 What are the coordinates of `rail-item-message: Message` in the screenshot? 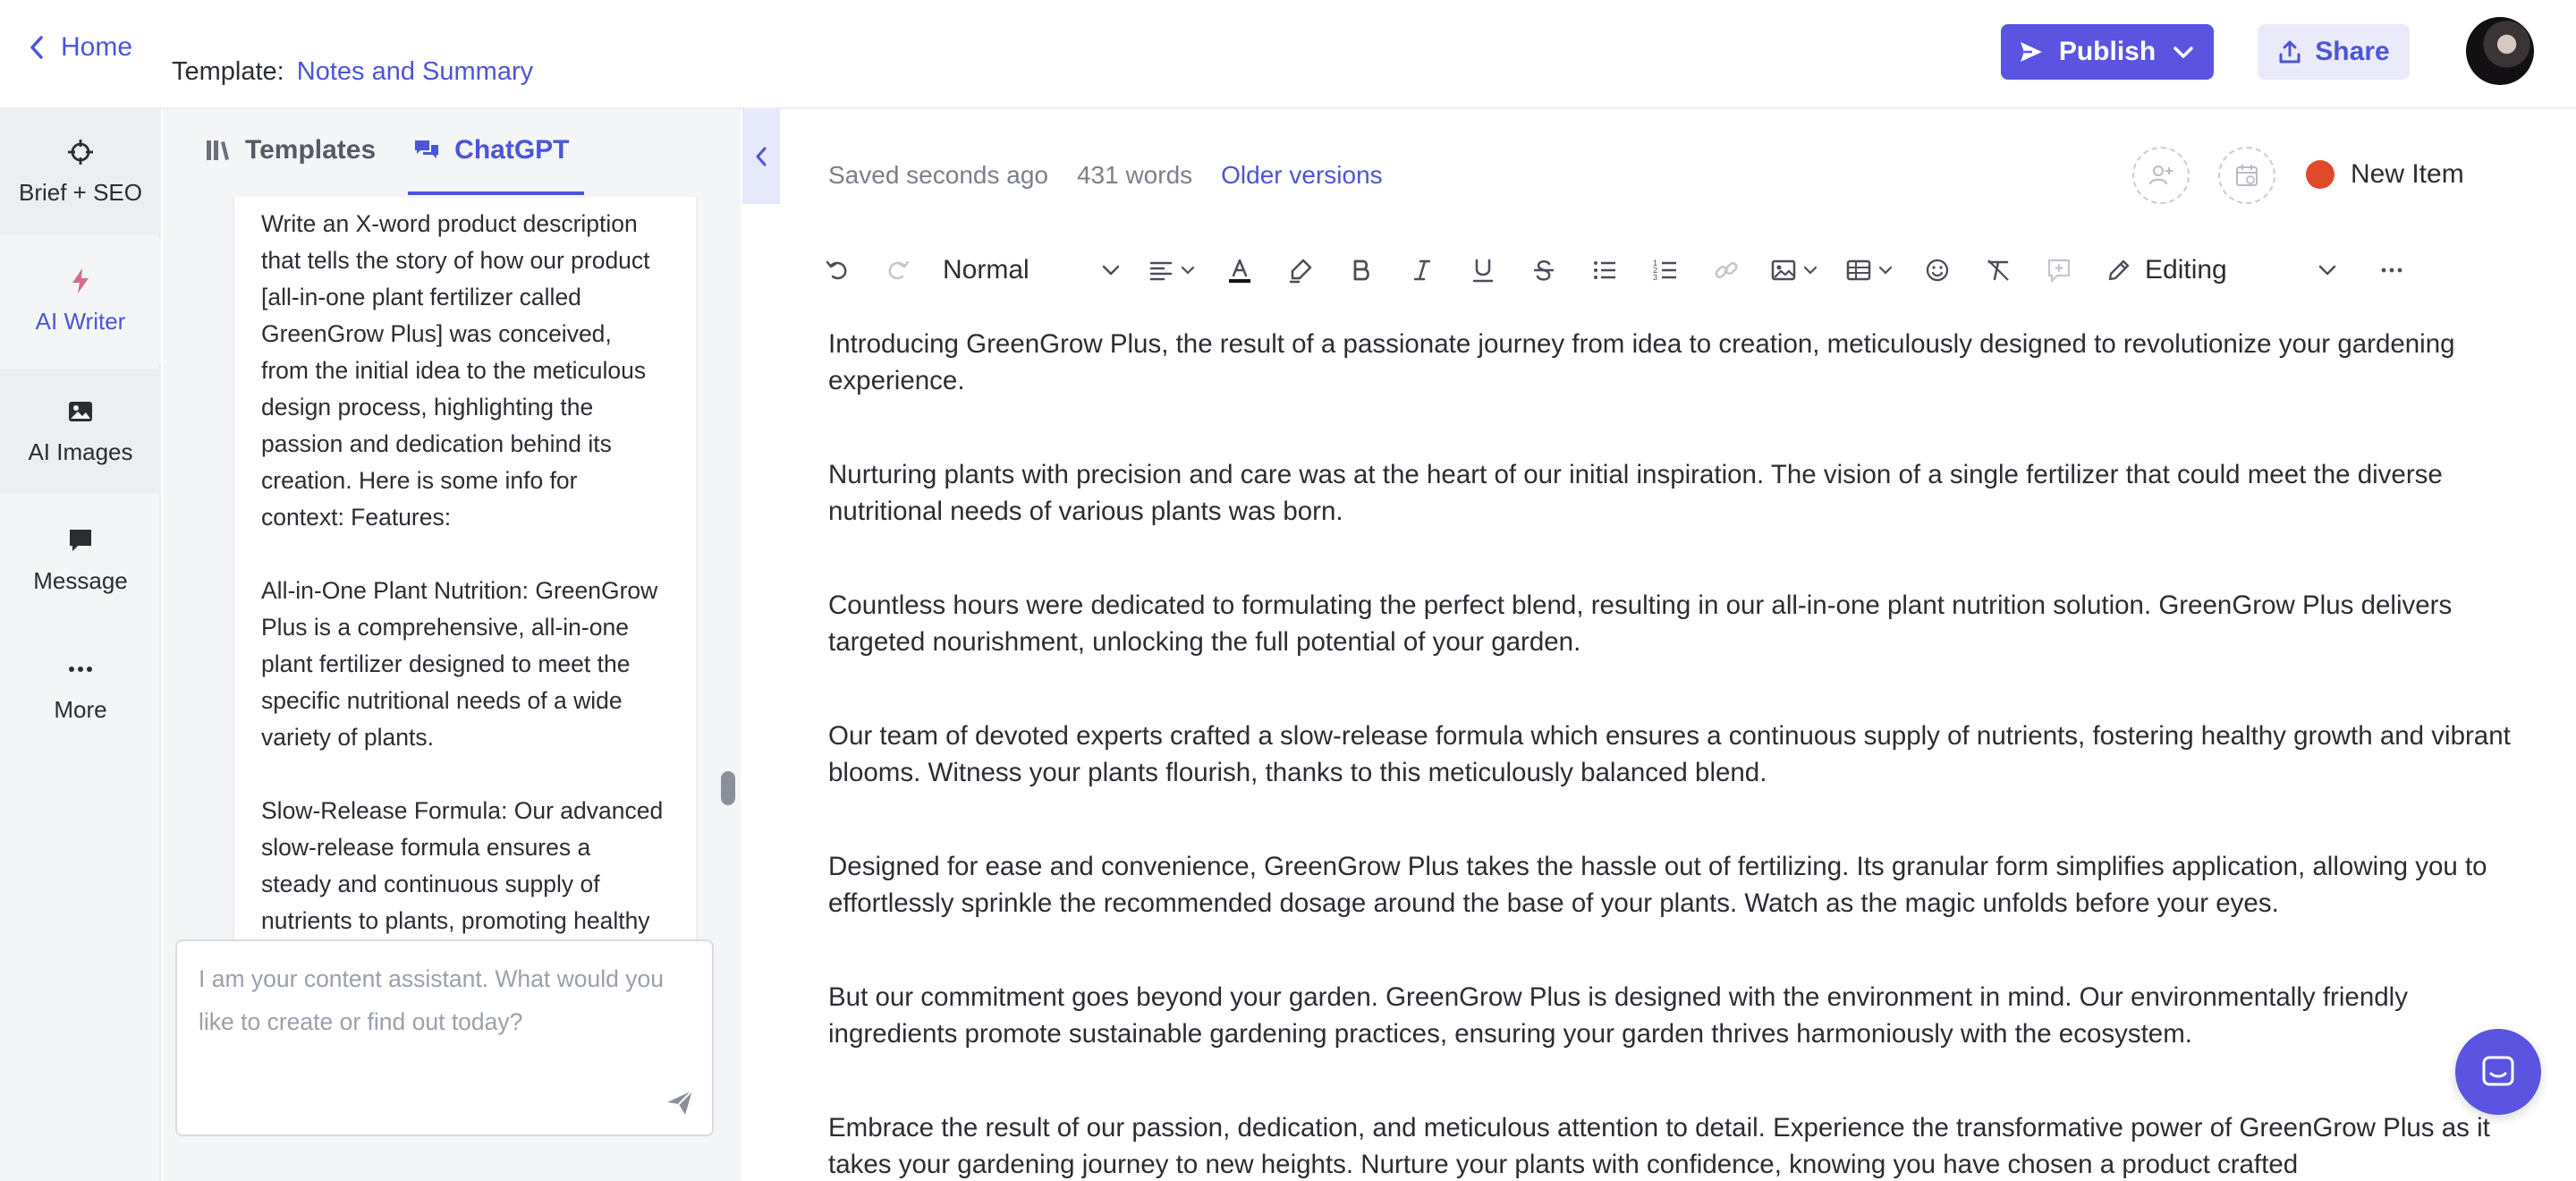 It's located at (80, 560).